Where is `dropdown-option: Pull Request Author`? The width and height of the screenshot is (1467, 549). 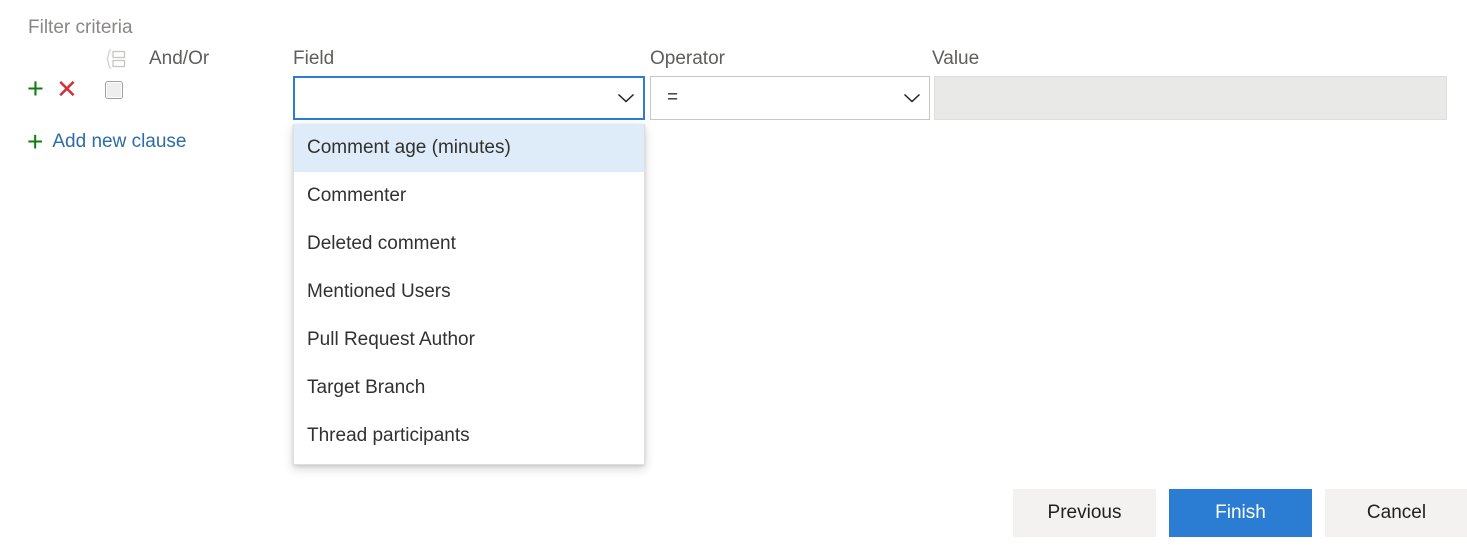 dropdown-option: Pull Request Author is located at coordinates (469, 340).